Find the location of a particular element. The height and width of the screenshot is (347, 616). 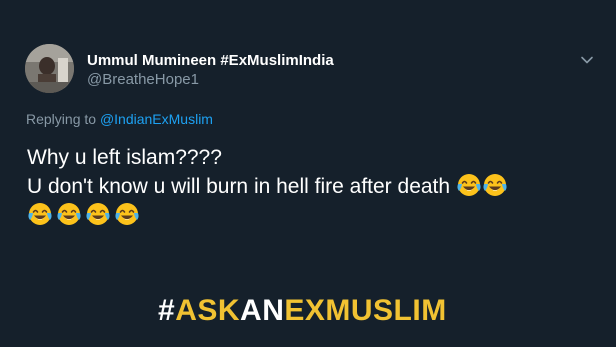

chevron-down-icon is located at coordinates (587, 60).